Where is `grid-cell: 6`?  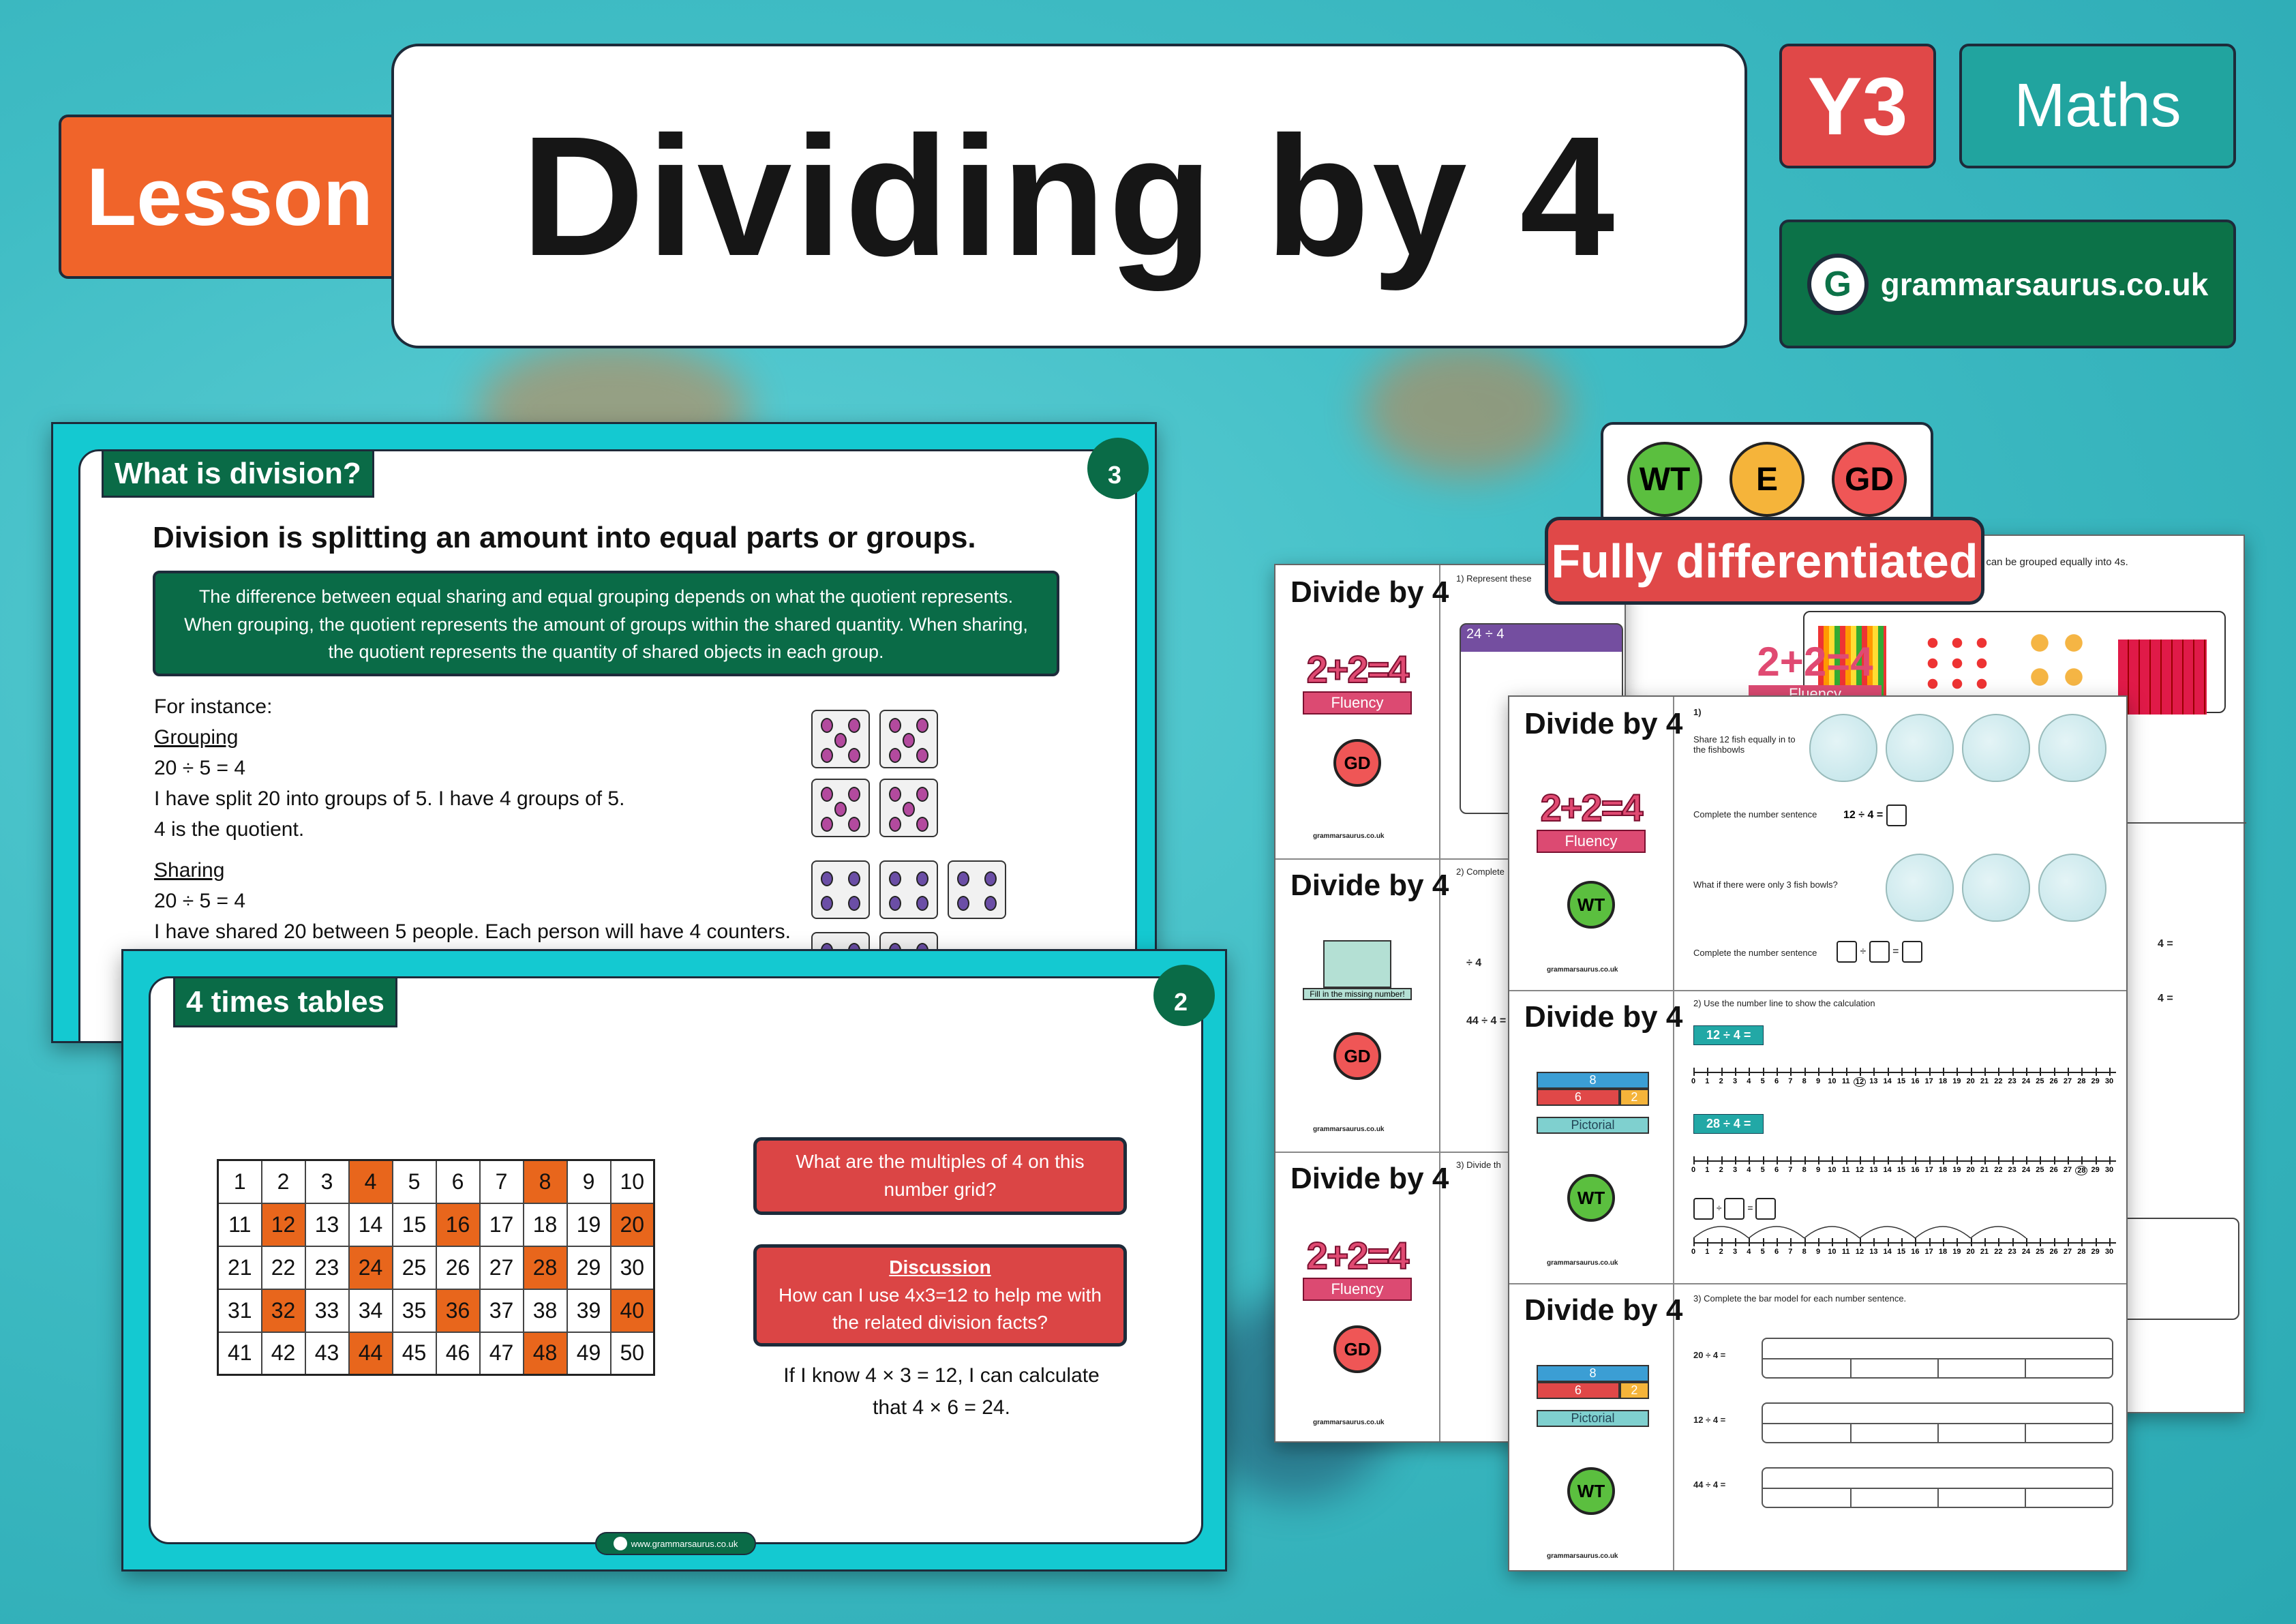
grid-cell: 6 is located at coordinates (458, 1181).